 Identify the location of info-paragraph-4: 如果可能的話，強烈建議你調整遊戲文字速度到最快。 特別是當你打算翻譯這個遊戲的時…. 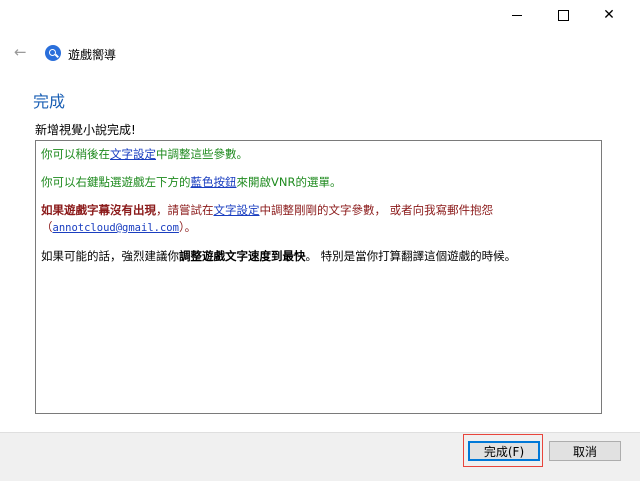
(279, 256).